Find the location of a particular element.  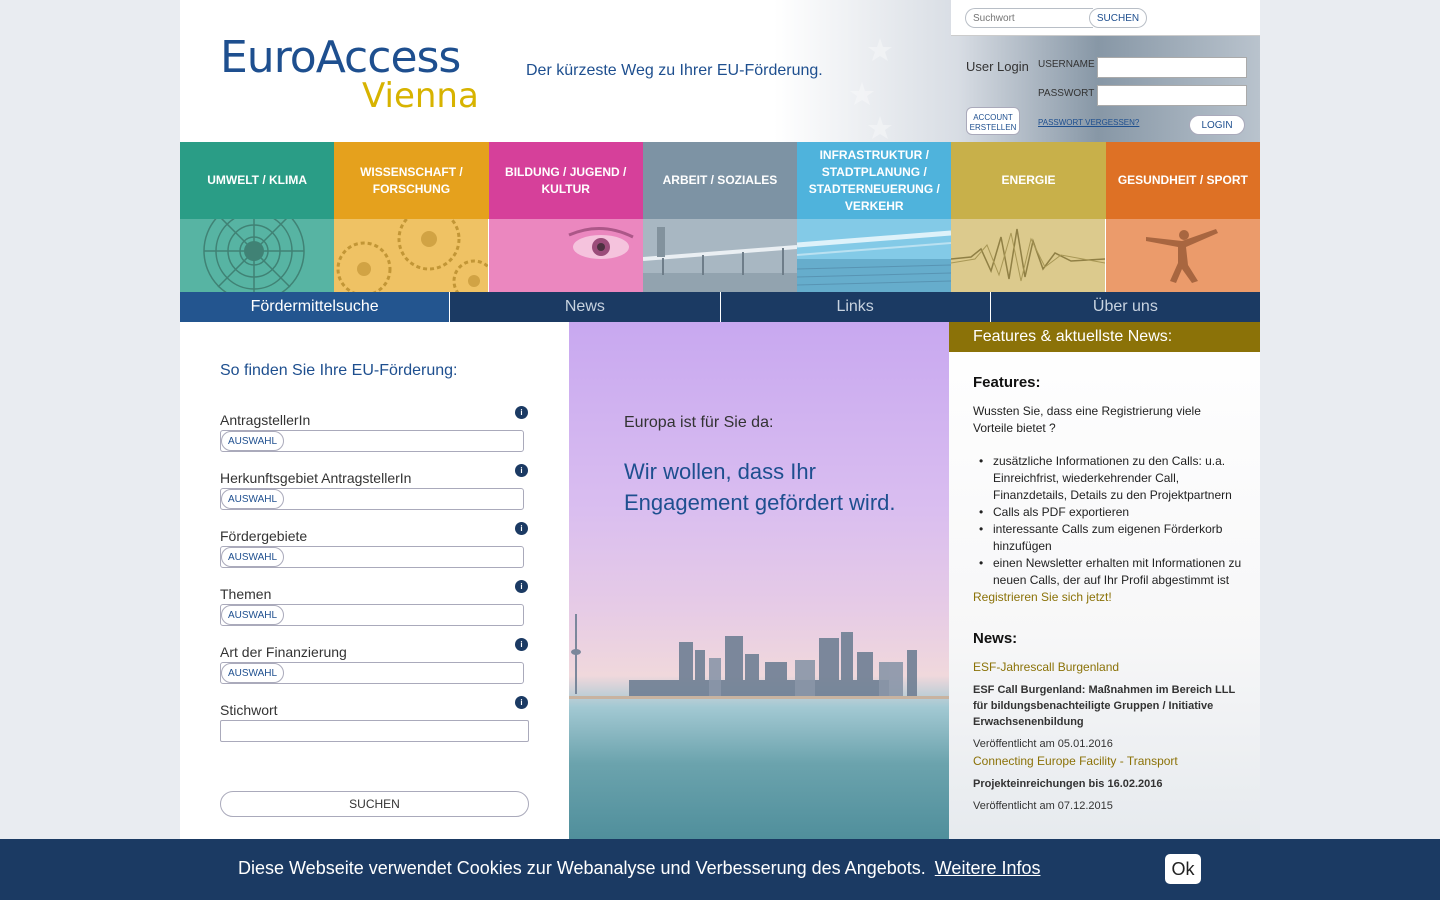

category-label: GESUNDHEIT / SPORT is located at coordinates (1182, 180).